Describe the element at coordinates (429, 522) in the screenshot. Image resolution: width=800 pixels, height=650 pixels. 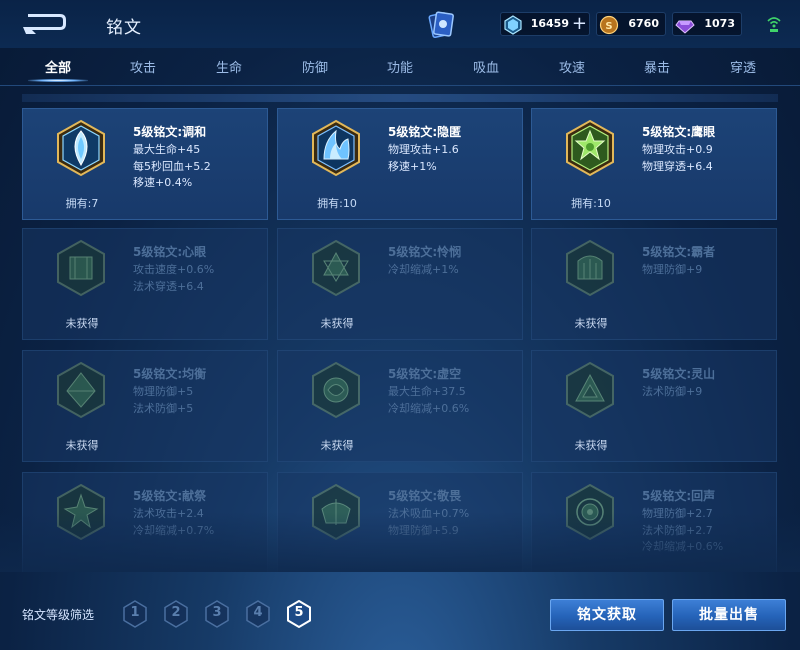
I see `inscription-stats: 法术吸血+0.7% 物理防御+5.9` at that location.